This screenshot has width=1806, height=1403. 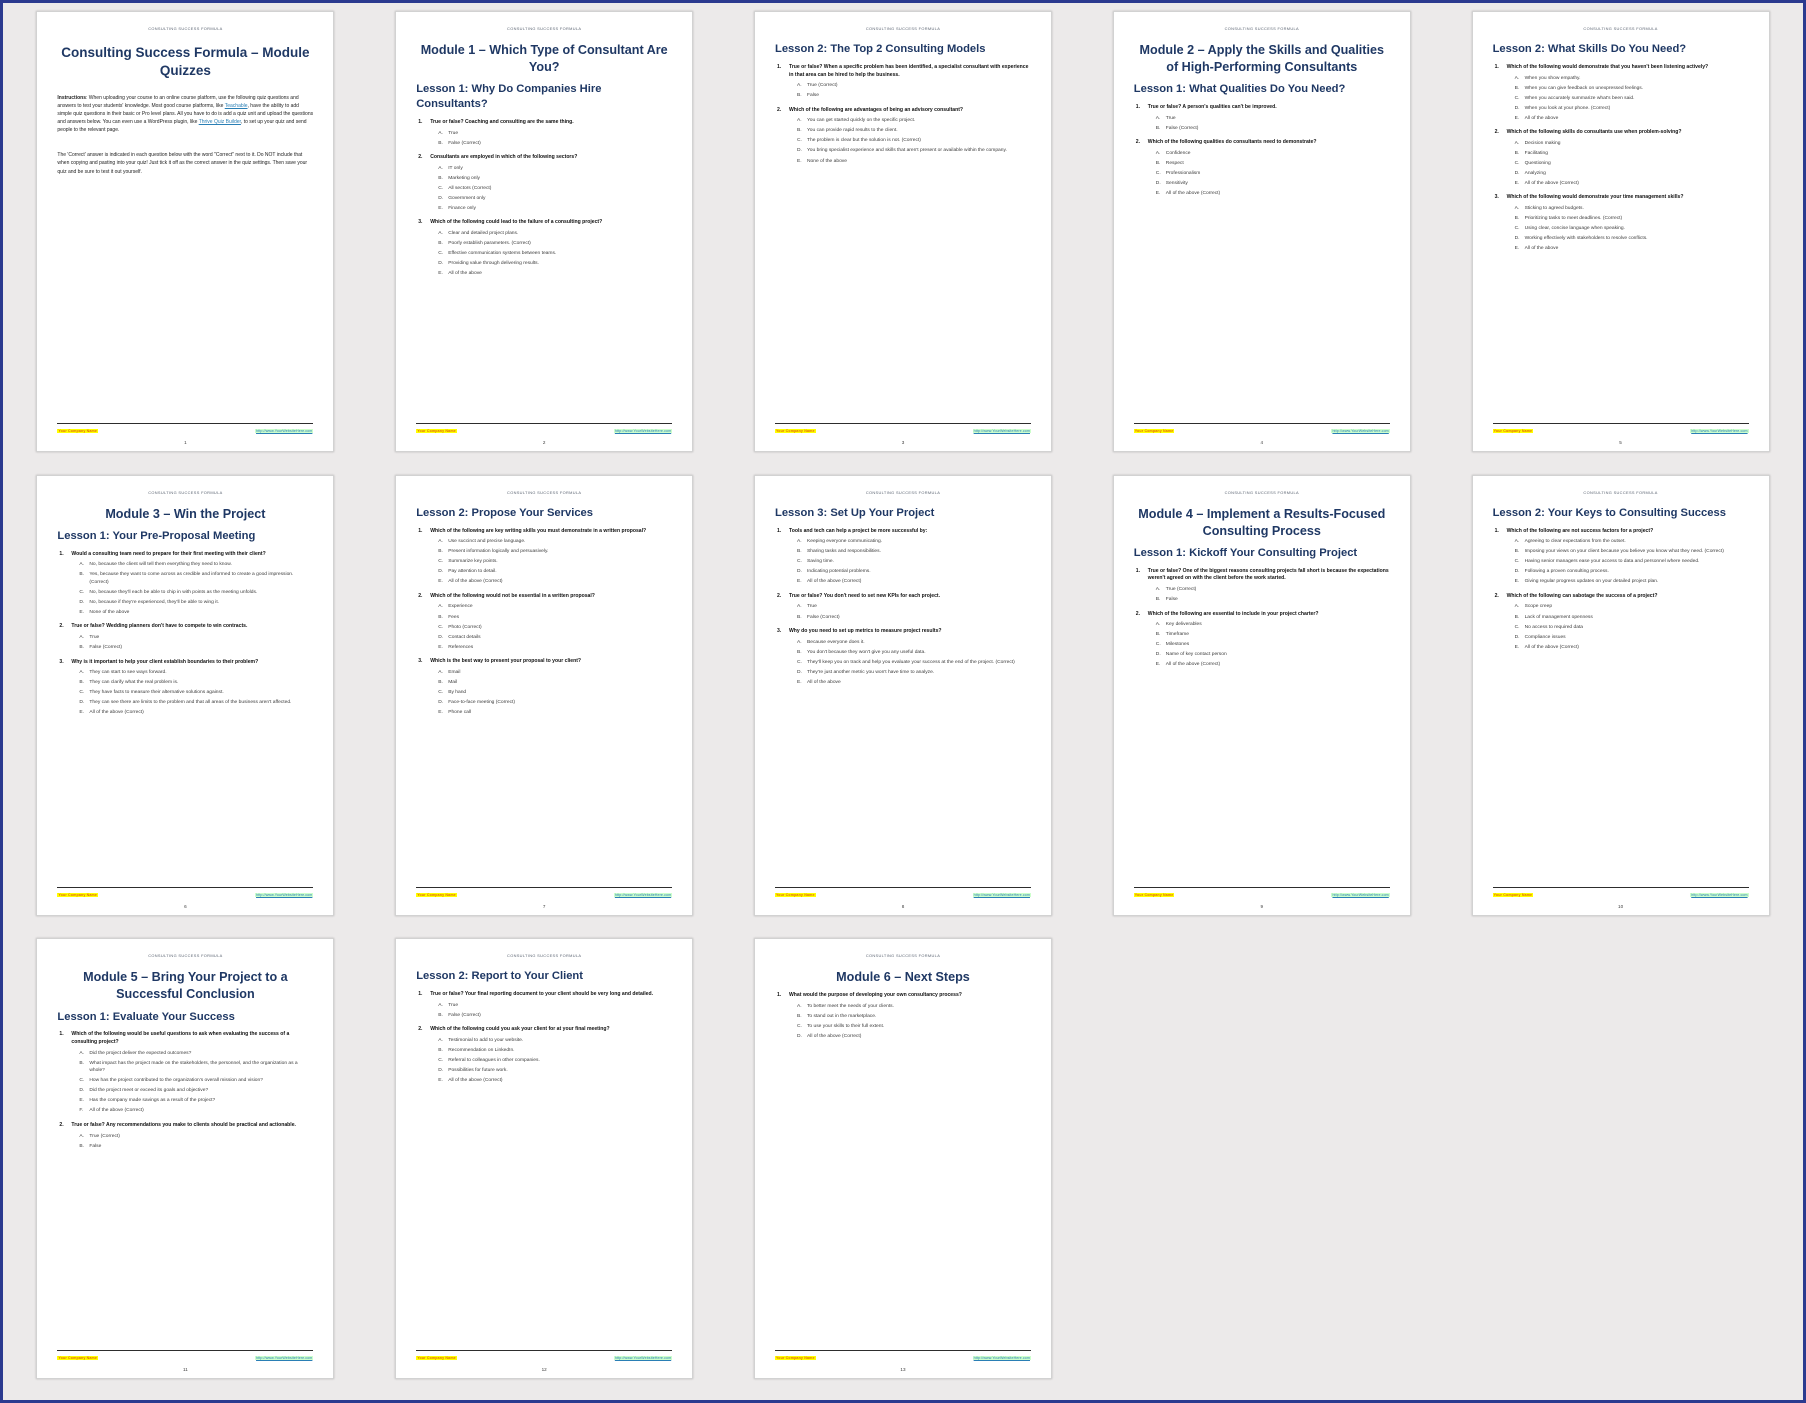 What do you see at coordinates (1632, 638) in the screenshot?
I see `answer-option: Compliance issues` at bounding box center [1632, 638].